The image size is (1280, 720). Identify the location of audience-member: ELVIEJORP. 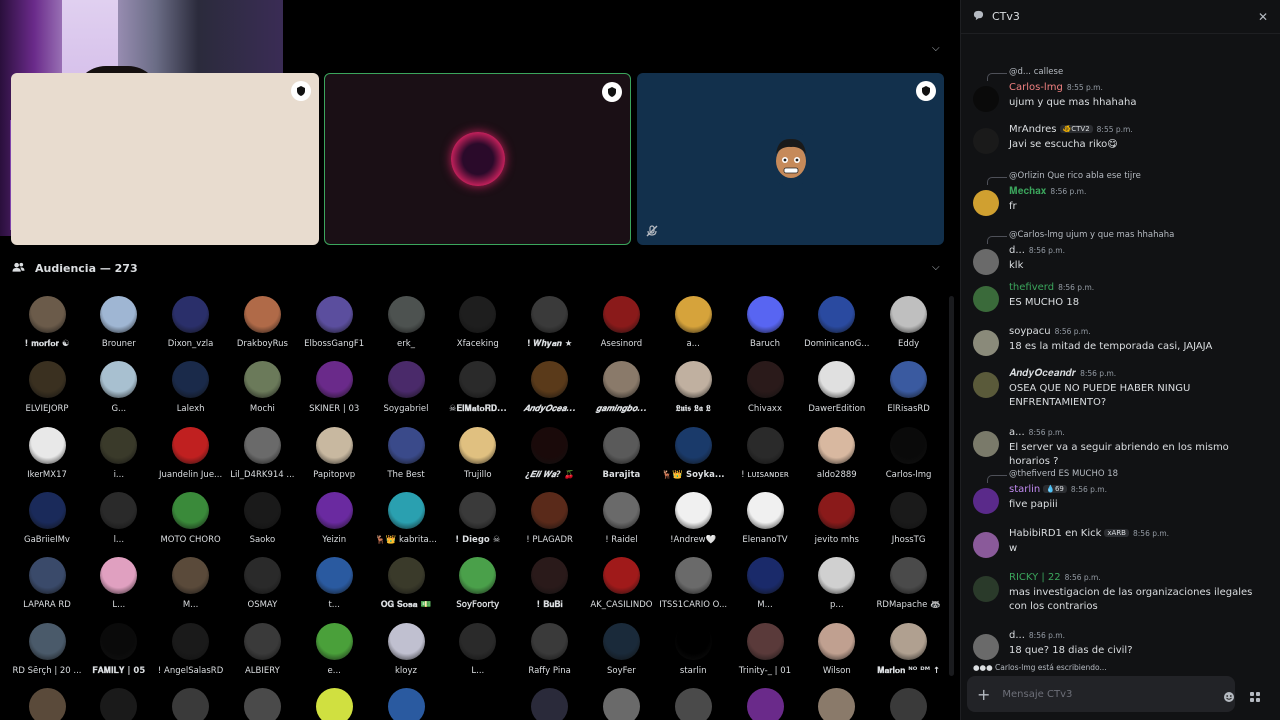
(47, 389).